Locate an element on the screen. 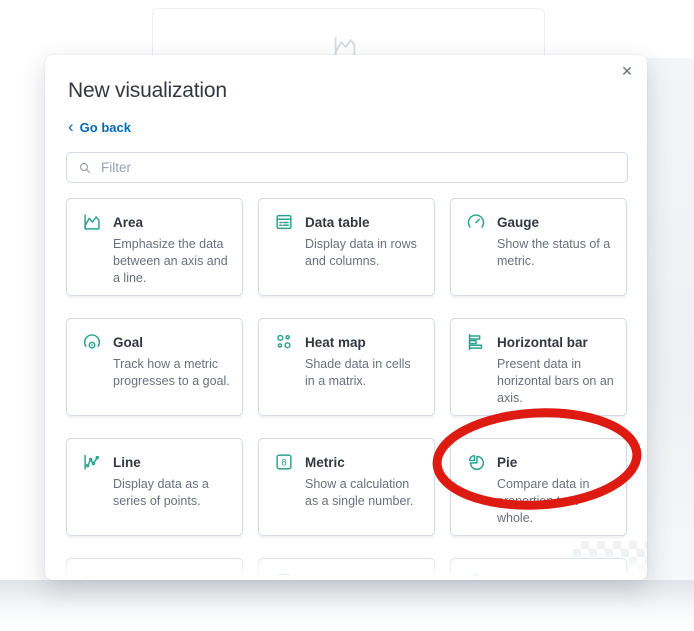  card-title: Timelion is located at coordinates (332, 578).